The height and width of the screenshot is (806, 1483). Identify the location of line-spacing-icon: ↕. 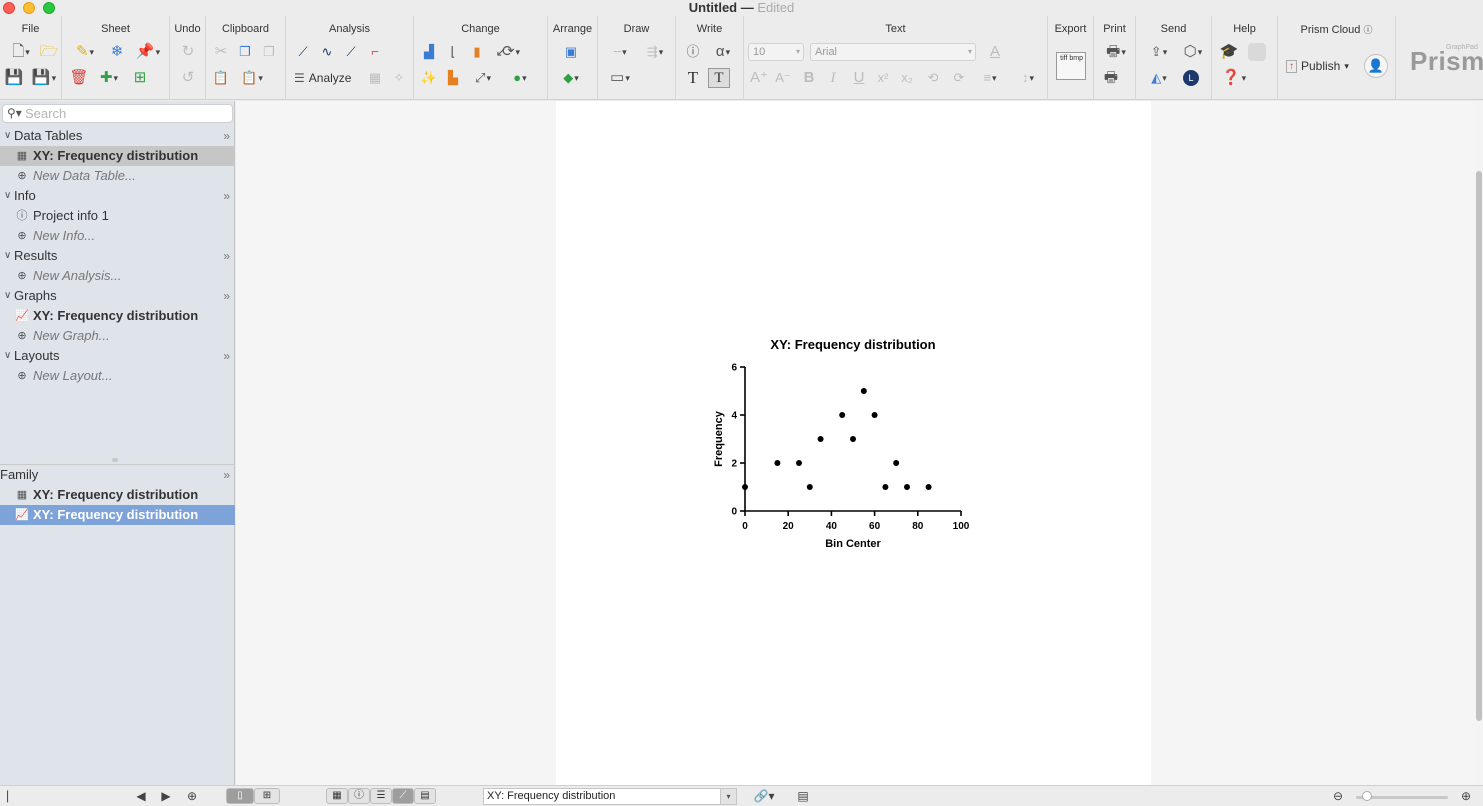
(1028, 78).